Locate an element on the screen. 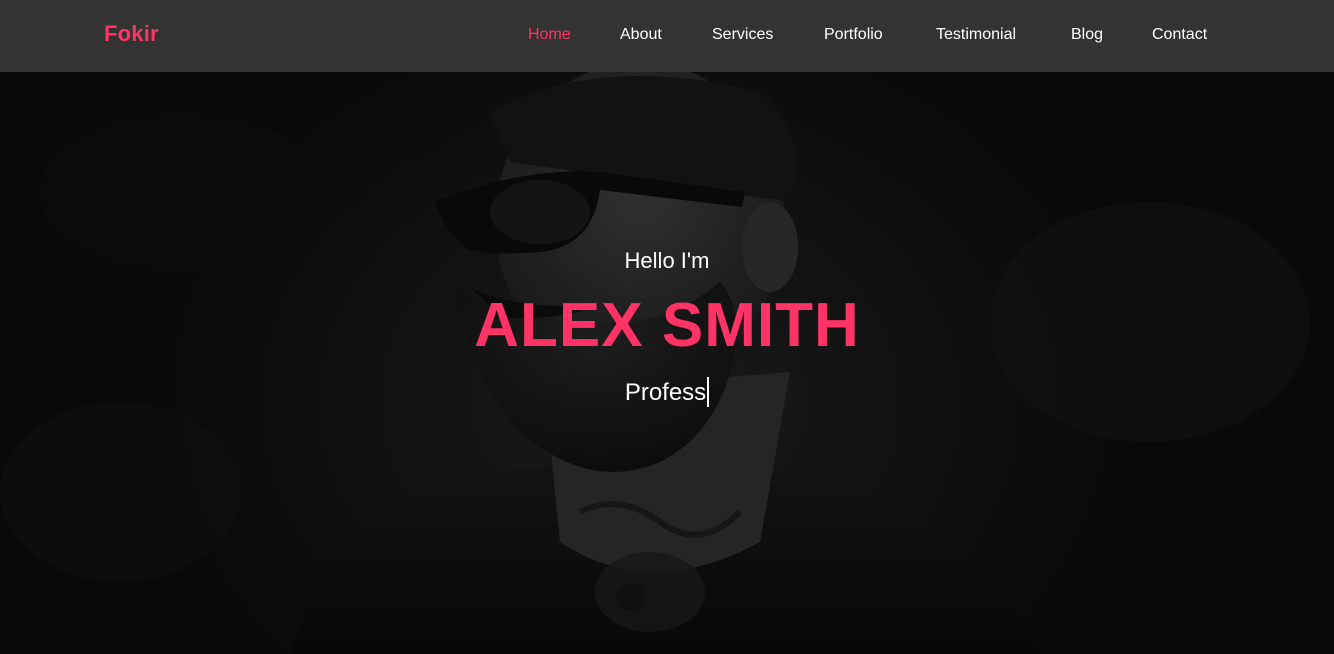  nav-home: Home is located at coordinates (549, 35).